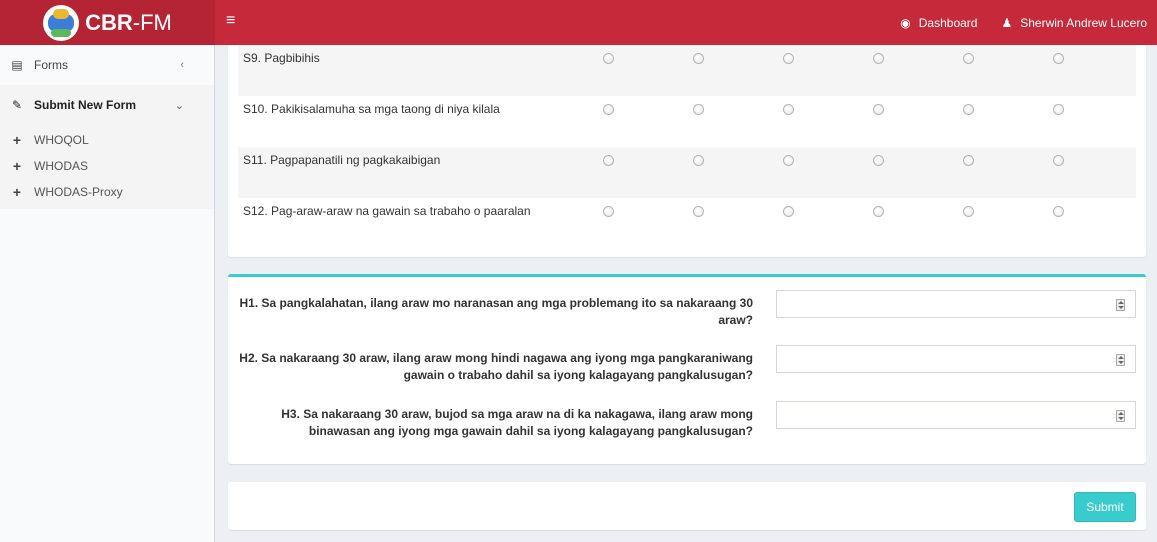  I want to click on sidebar-item-submit-new-form: ✎ Submit New Form ⌄, so click(107, 105).